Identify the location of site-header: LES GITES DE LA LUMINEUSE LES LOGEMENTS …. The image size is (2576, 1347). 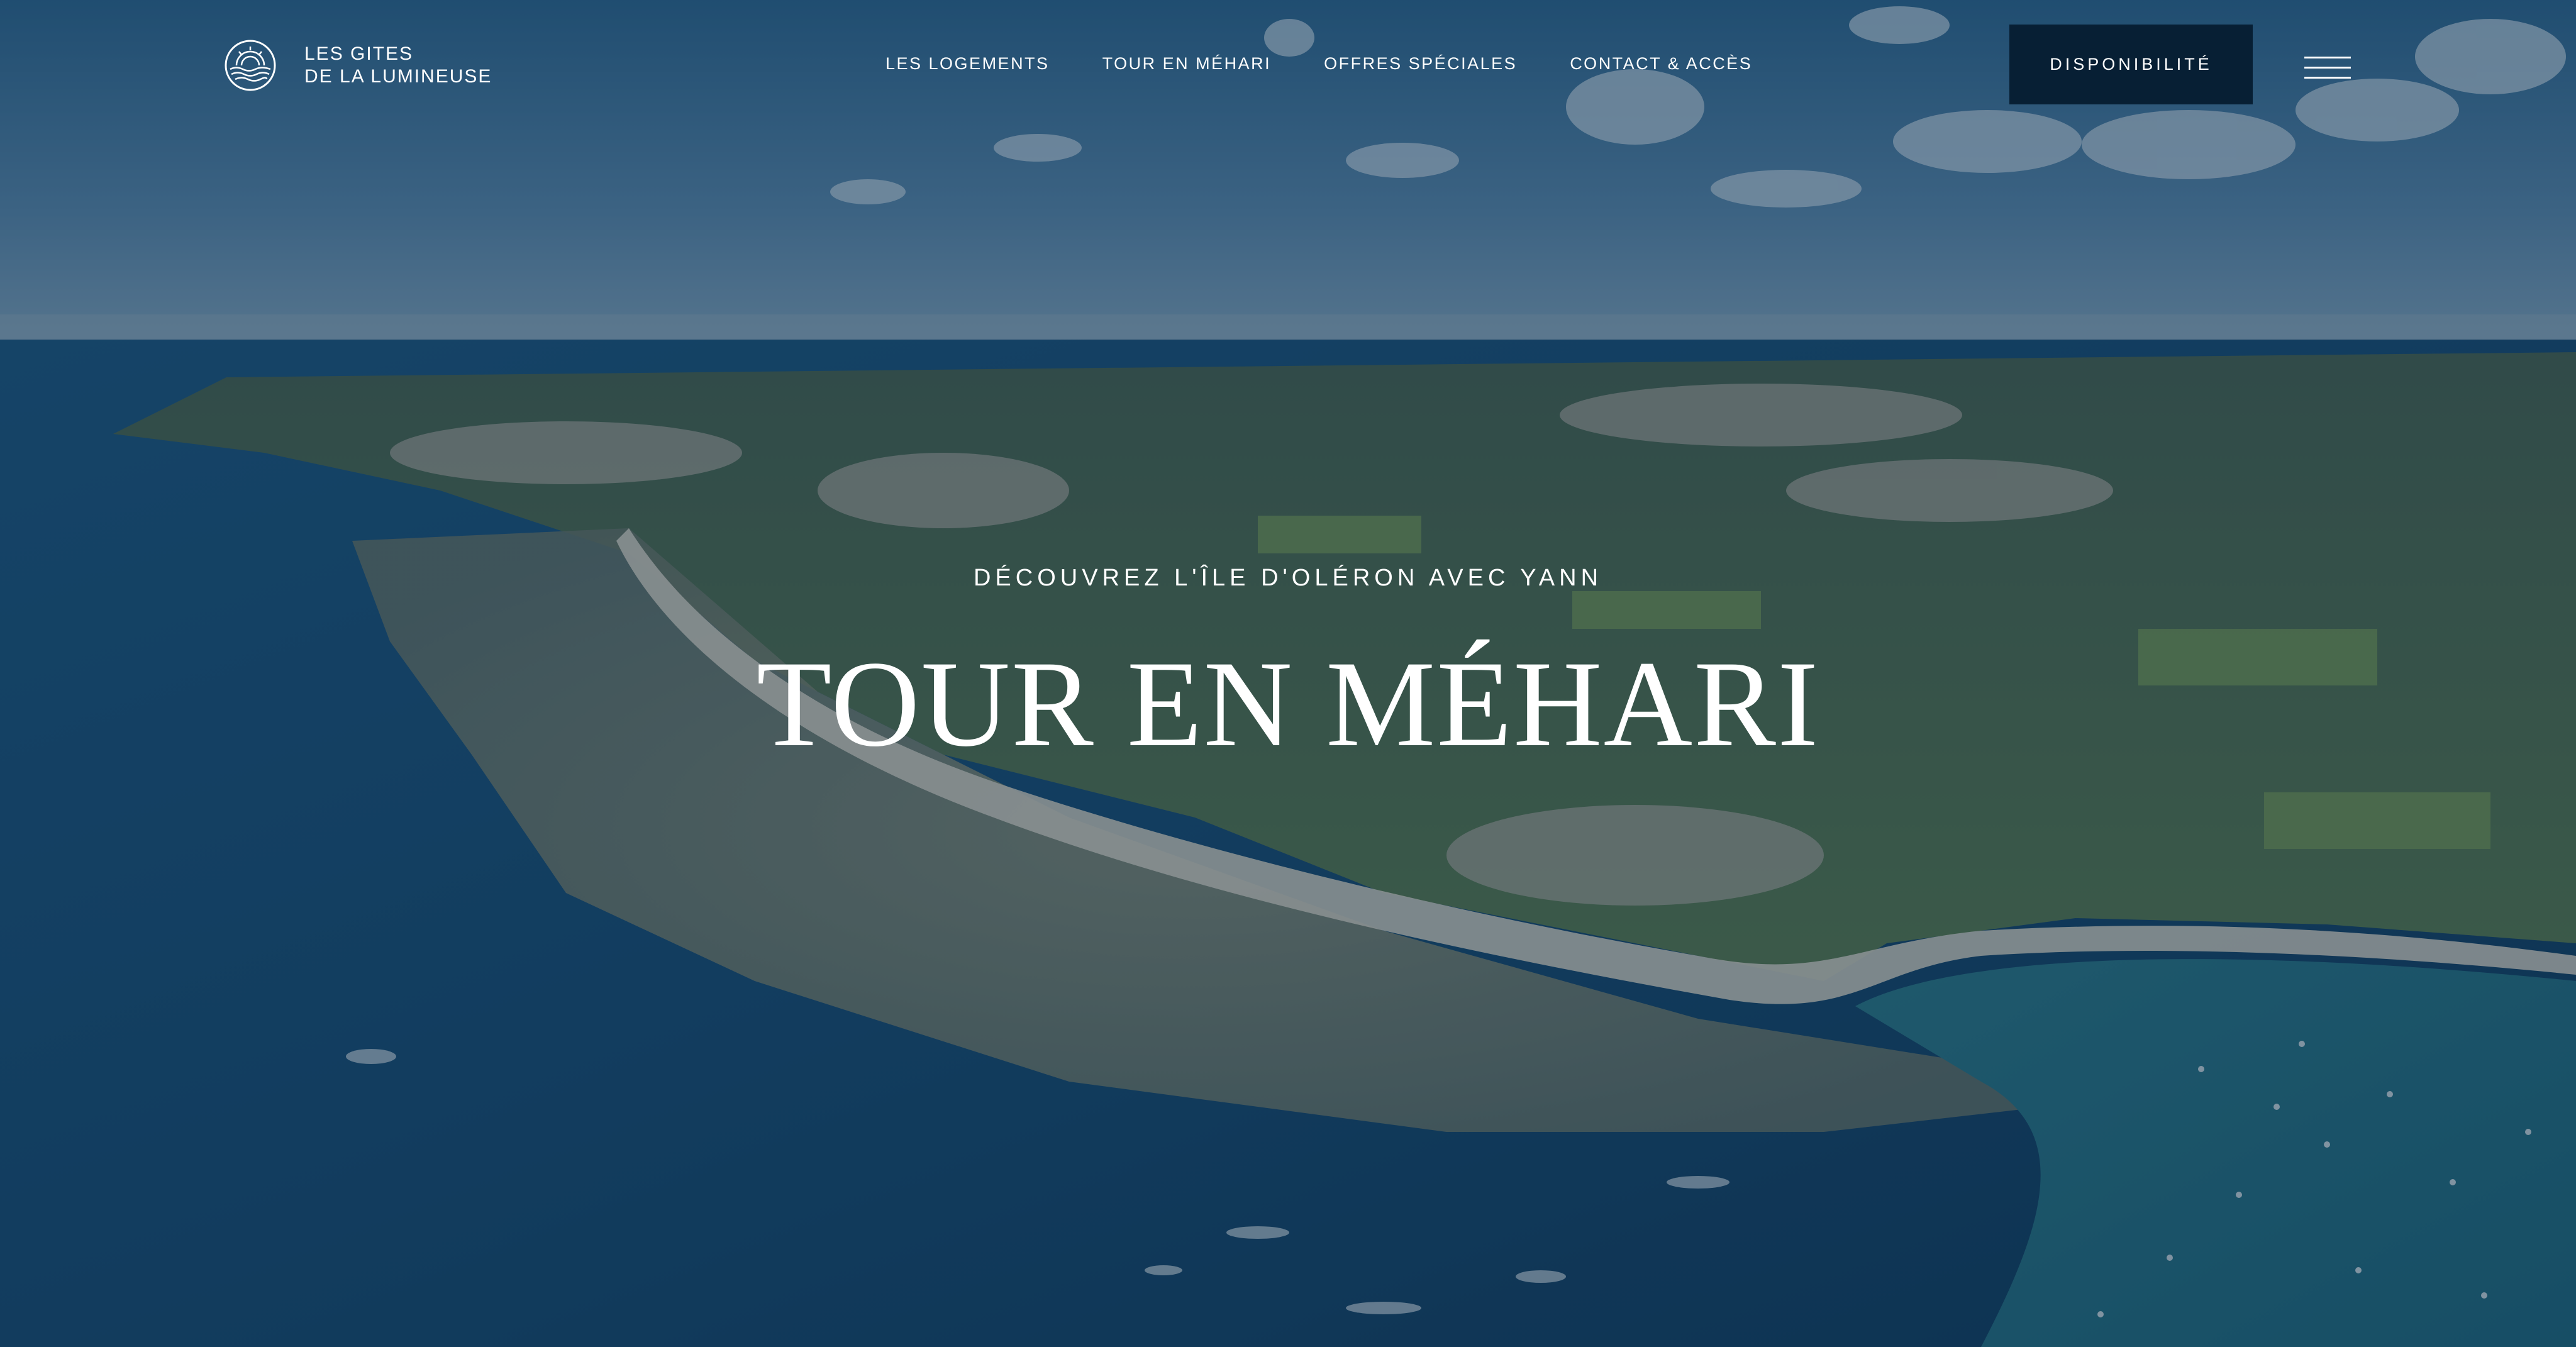
(1288, 66).